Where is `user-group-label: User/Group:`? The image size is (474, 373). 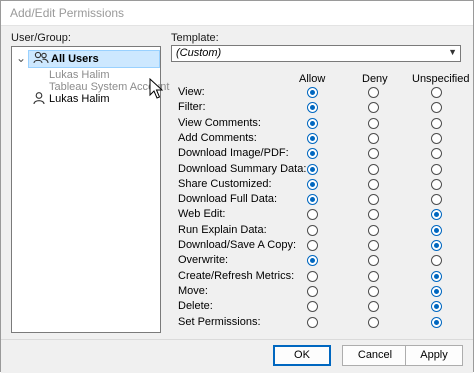 user-group-label: User/Group: is located at coordinates (41, 38).